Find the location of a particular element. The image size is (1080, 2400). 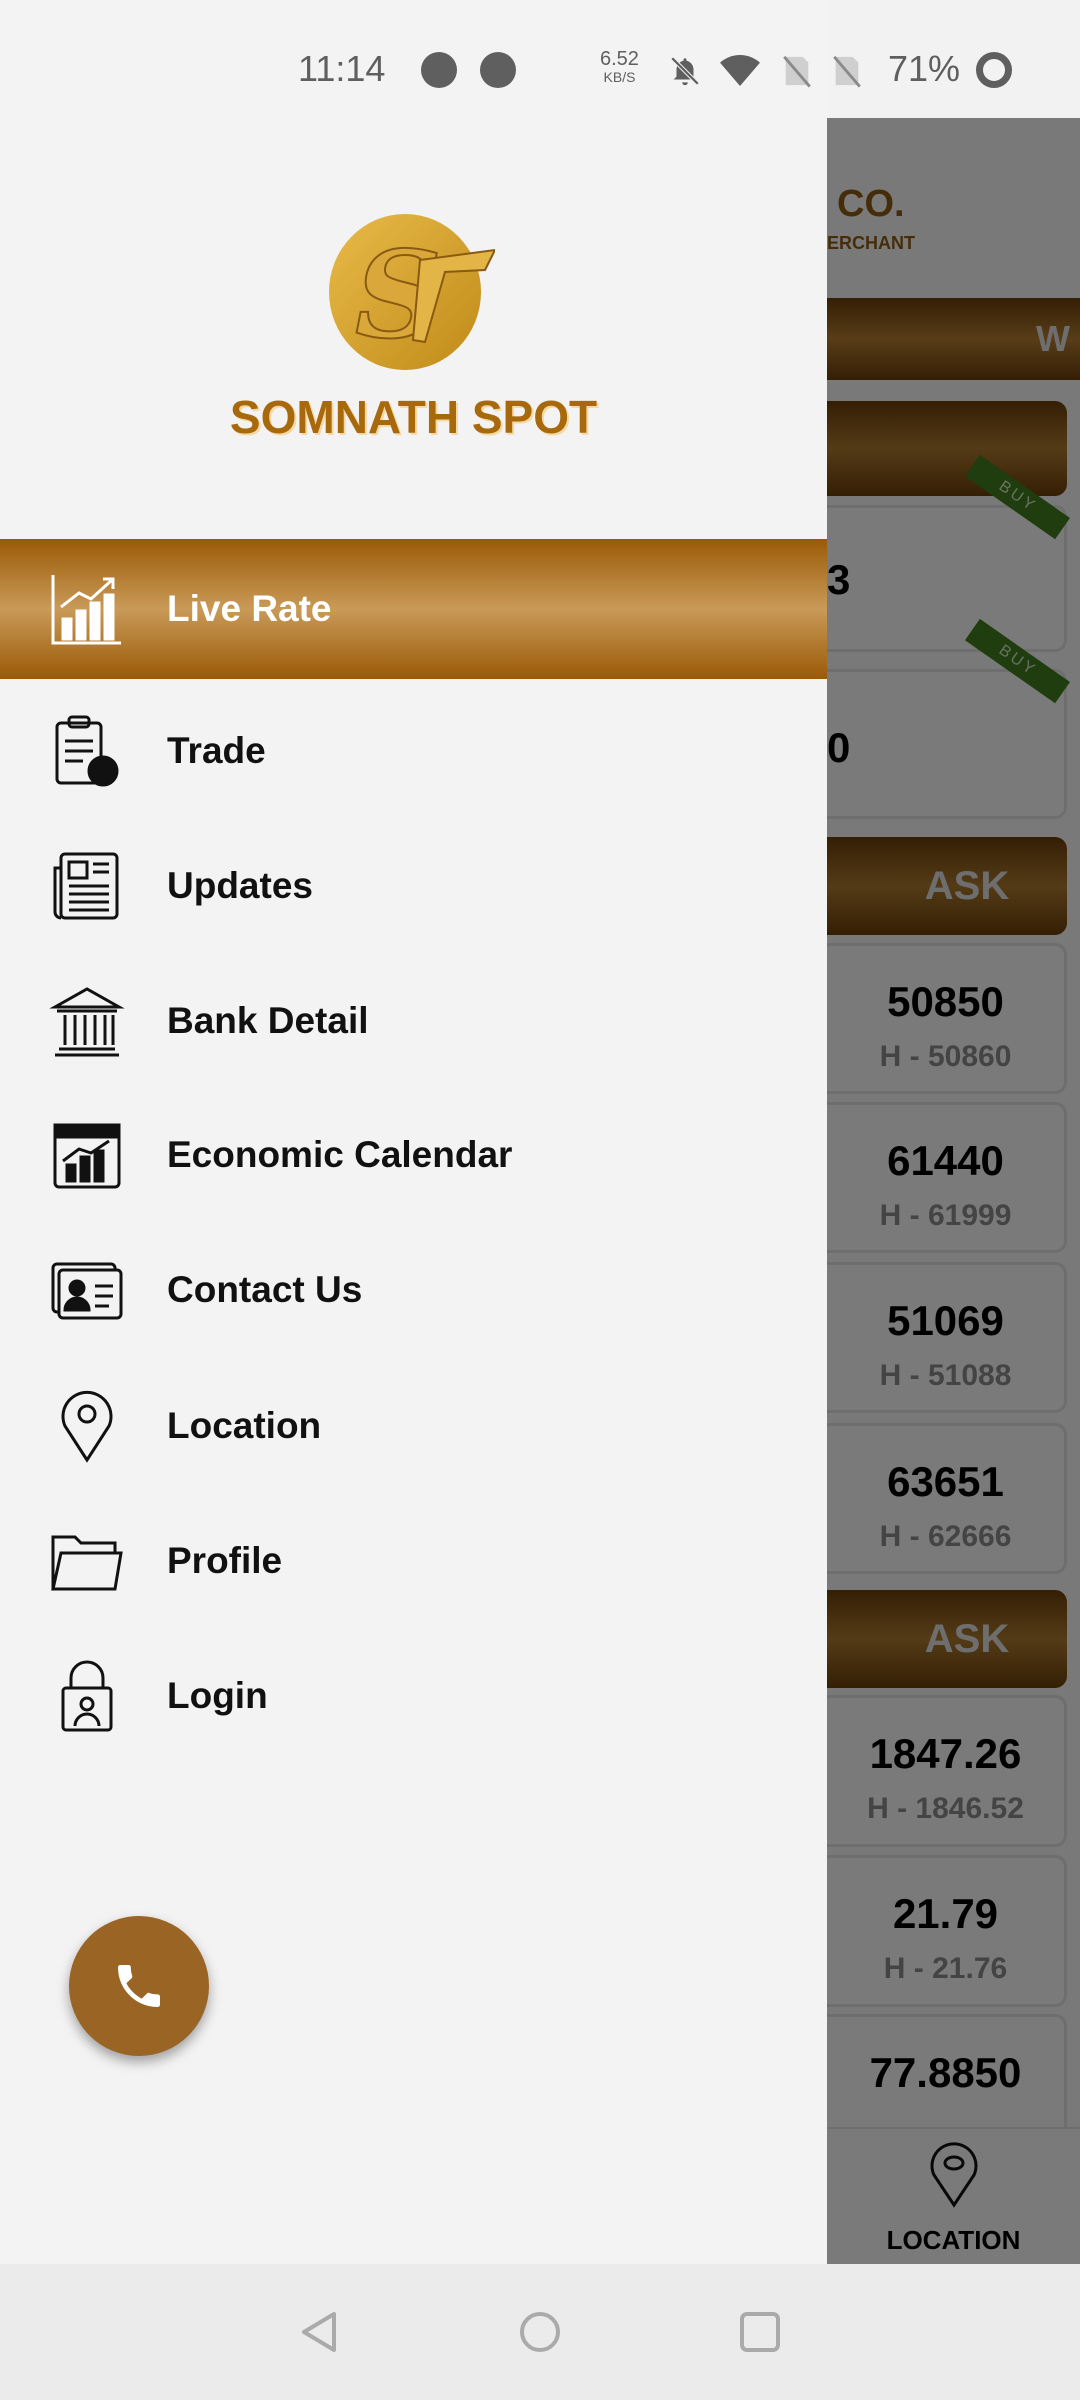

dot-notification-icon is located at coordinates (498, 70).